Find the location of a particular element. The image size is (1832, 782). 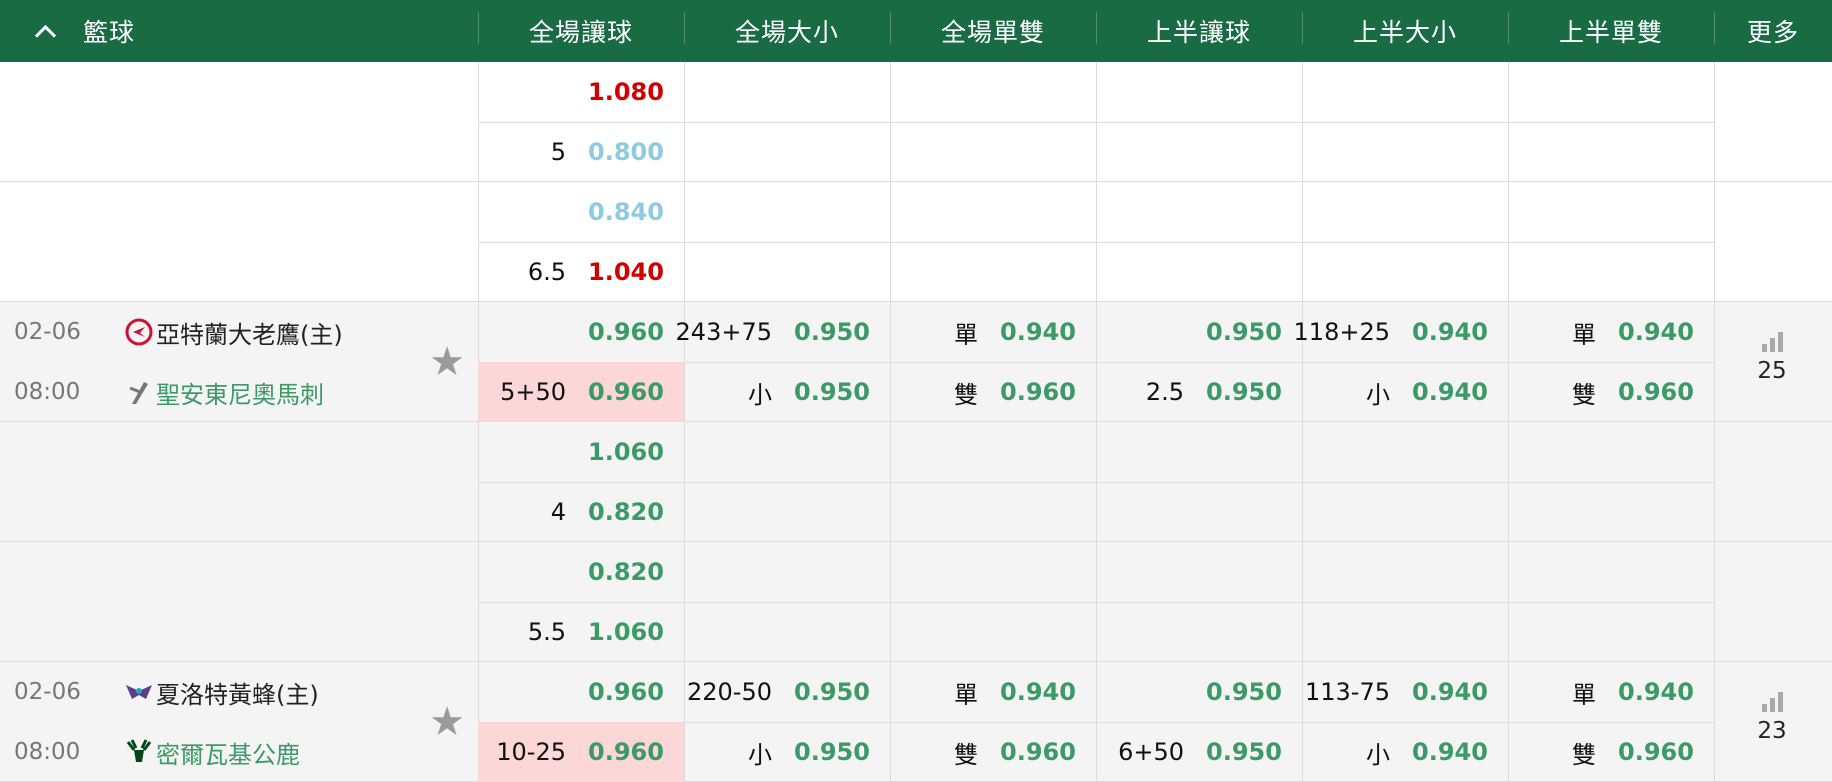

team-row-home: 02-06 亞特蘭大老鷹(主) is located at coordinates (171, 332).